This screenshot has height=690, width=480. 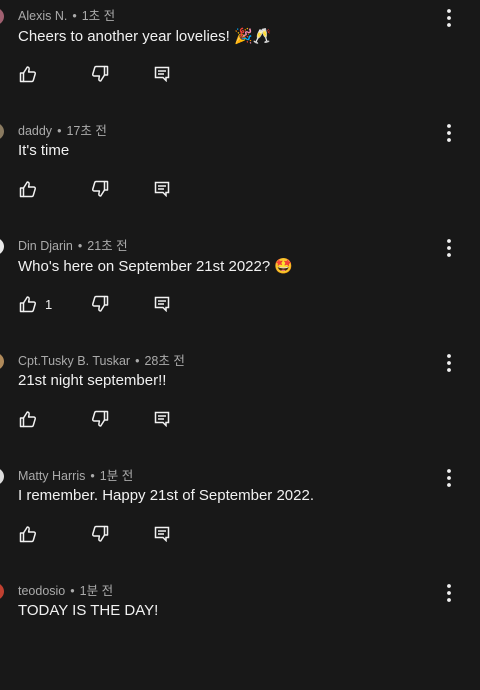 I want to click on comment-author: Alexis N., so click(x=42, y=16).